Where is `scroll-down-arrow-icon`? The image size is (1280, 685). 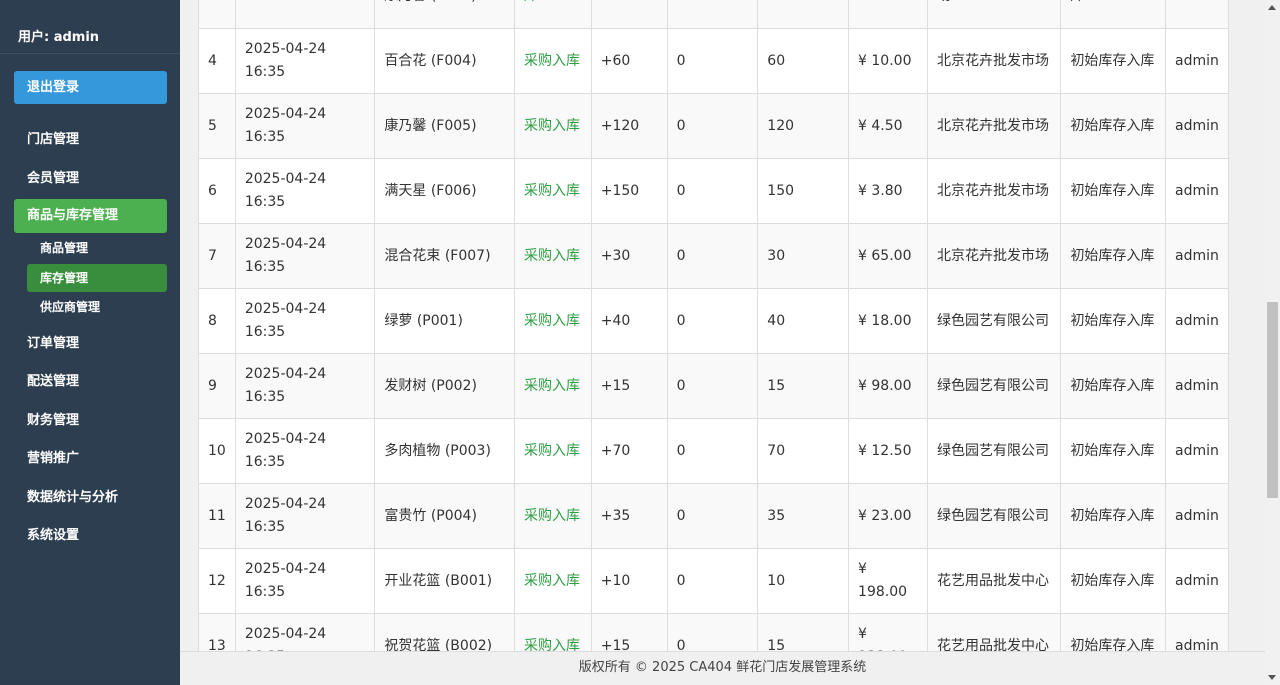 scroll-down-arrow-icon is located at coordinates (1272, 677).